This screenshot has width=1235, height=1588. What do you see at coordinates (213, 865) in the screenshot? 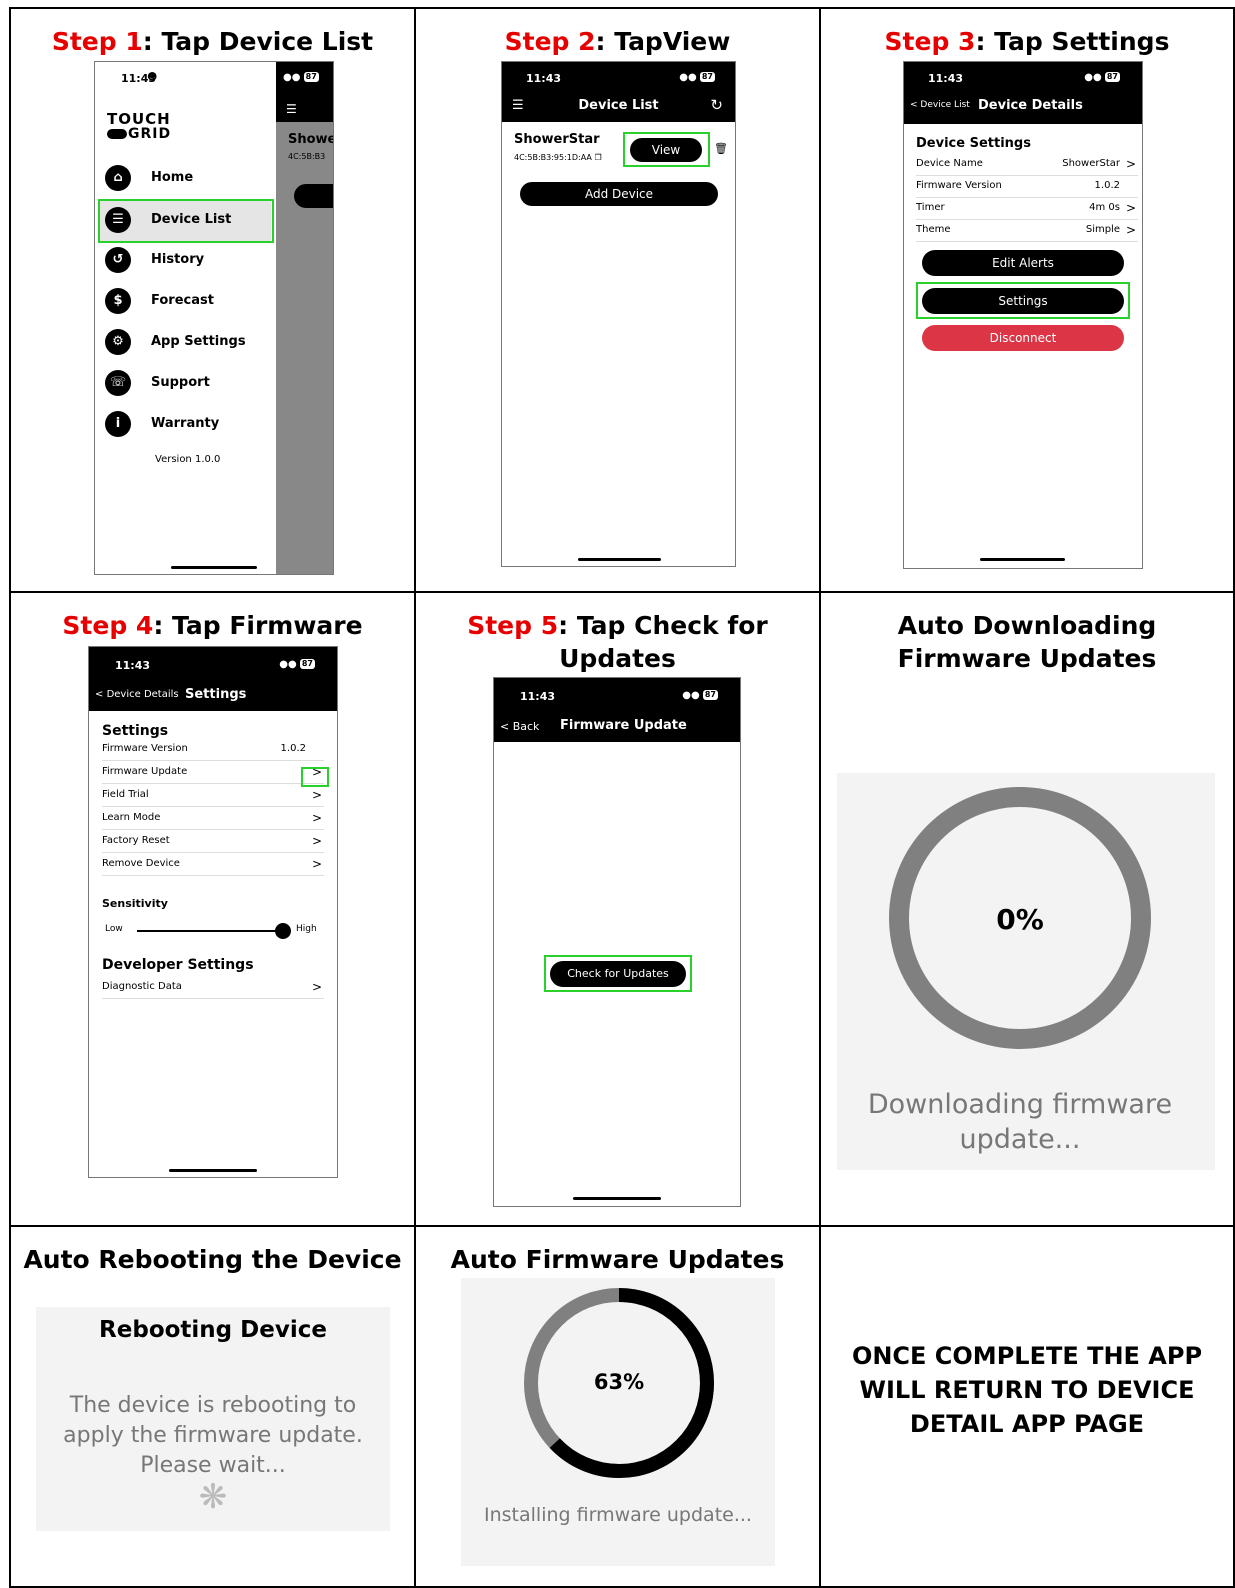
I see `settings-row: Remove Device >` at bounding box center [213, 865].